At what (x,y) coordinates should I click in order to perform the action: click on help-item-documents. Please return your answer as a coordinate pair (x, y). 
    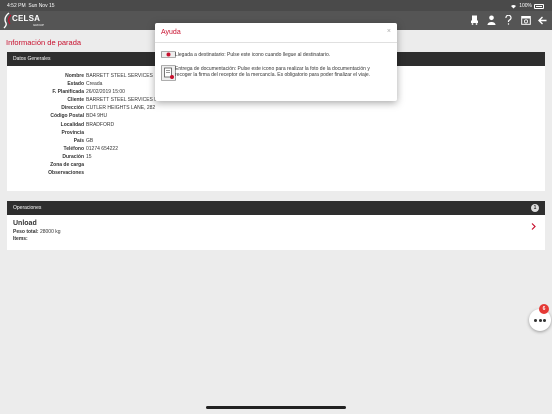
    Looking at the image, I should click on (168, 73).